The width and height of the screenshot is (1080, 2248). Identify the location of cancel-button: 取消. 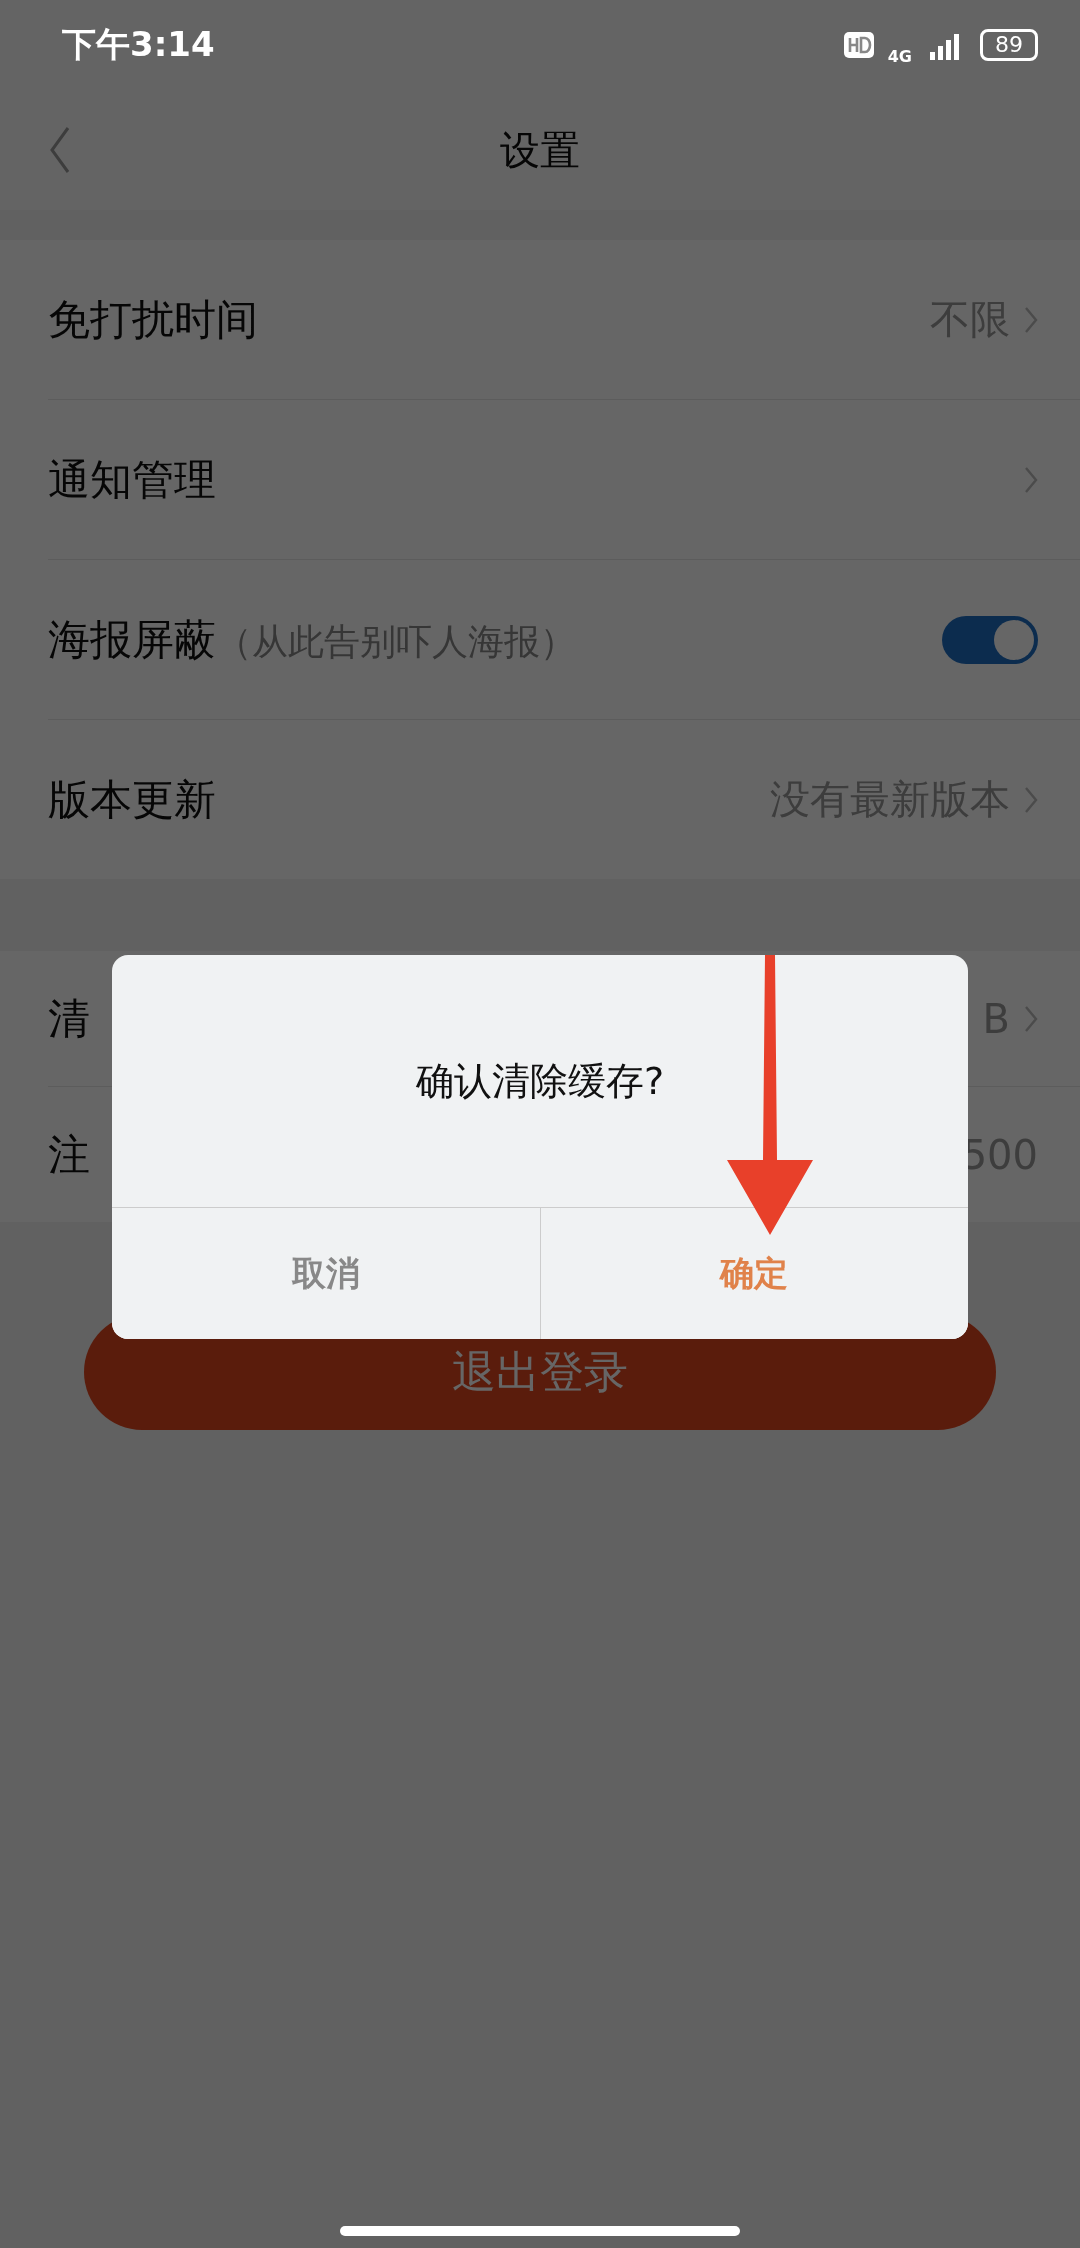
(326, 1273).